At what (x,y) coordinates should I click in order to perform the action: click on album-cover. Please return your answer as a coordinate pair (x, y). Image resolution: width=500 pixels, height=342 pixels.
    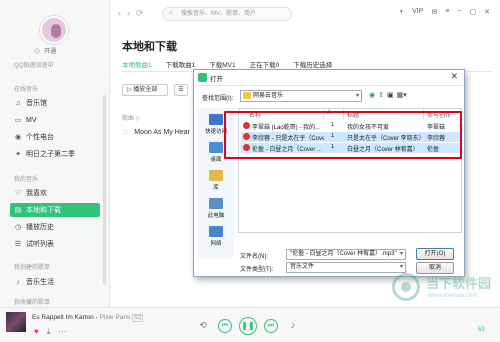
    Looking at the image, I should click on (16, 322).